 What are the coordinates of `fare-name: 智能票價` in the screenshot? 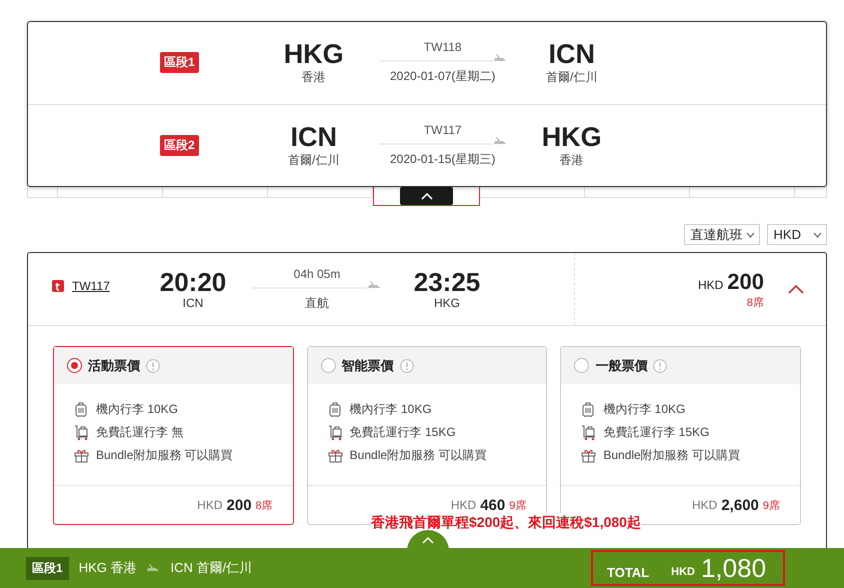 It's located at (368, 365).